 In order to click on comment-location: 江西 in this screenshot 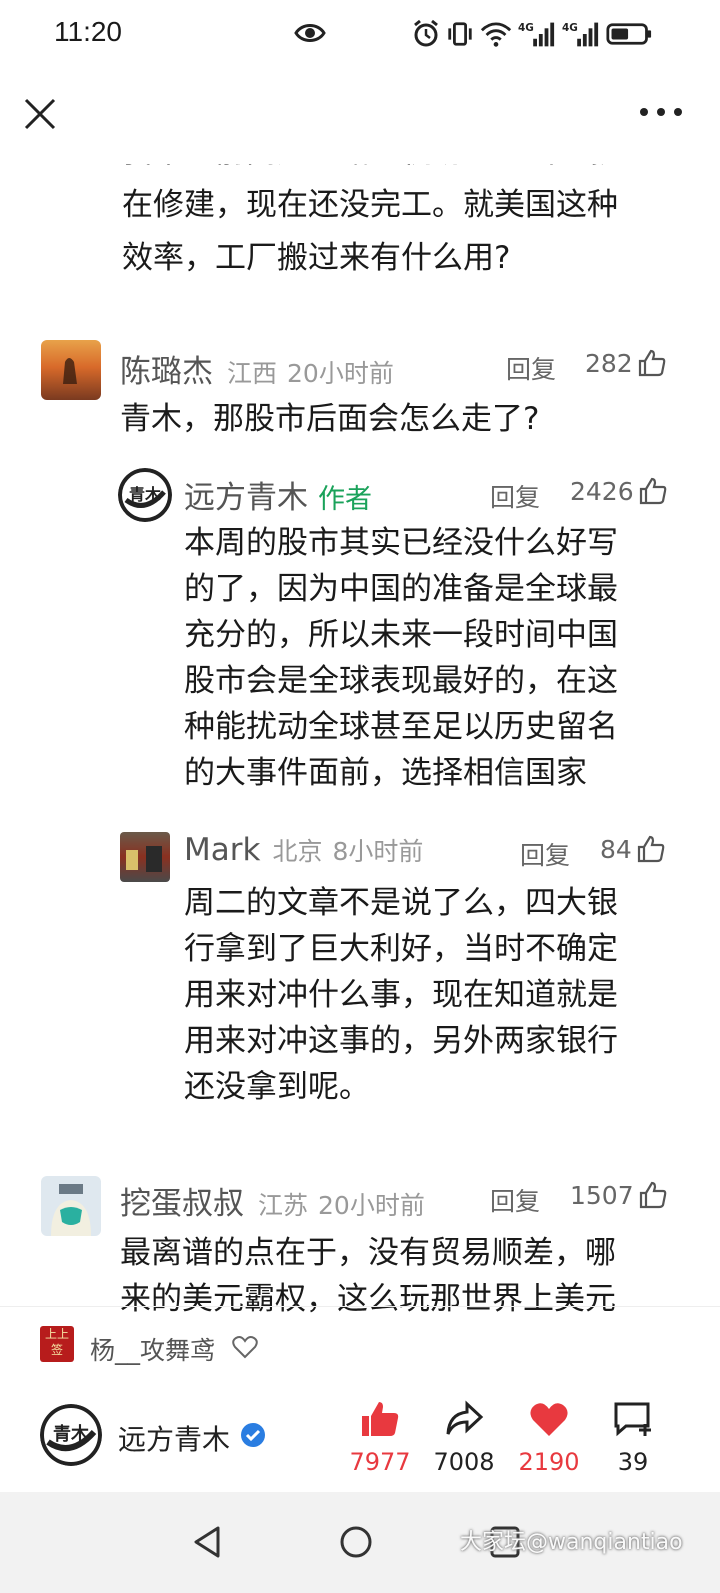, I will do `click(252, 373)`.